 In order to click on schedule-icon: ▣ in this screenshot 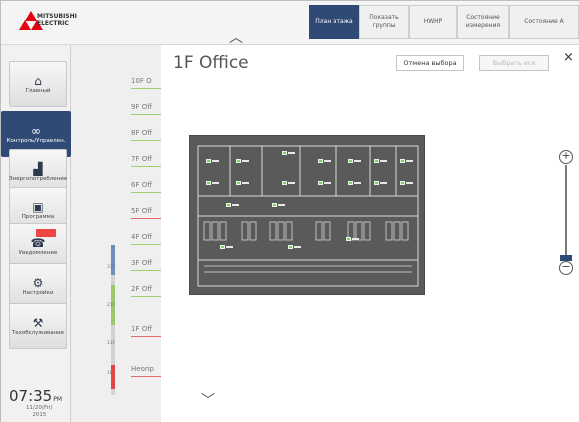, I will do `click(38, 206)`.